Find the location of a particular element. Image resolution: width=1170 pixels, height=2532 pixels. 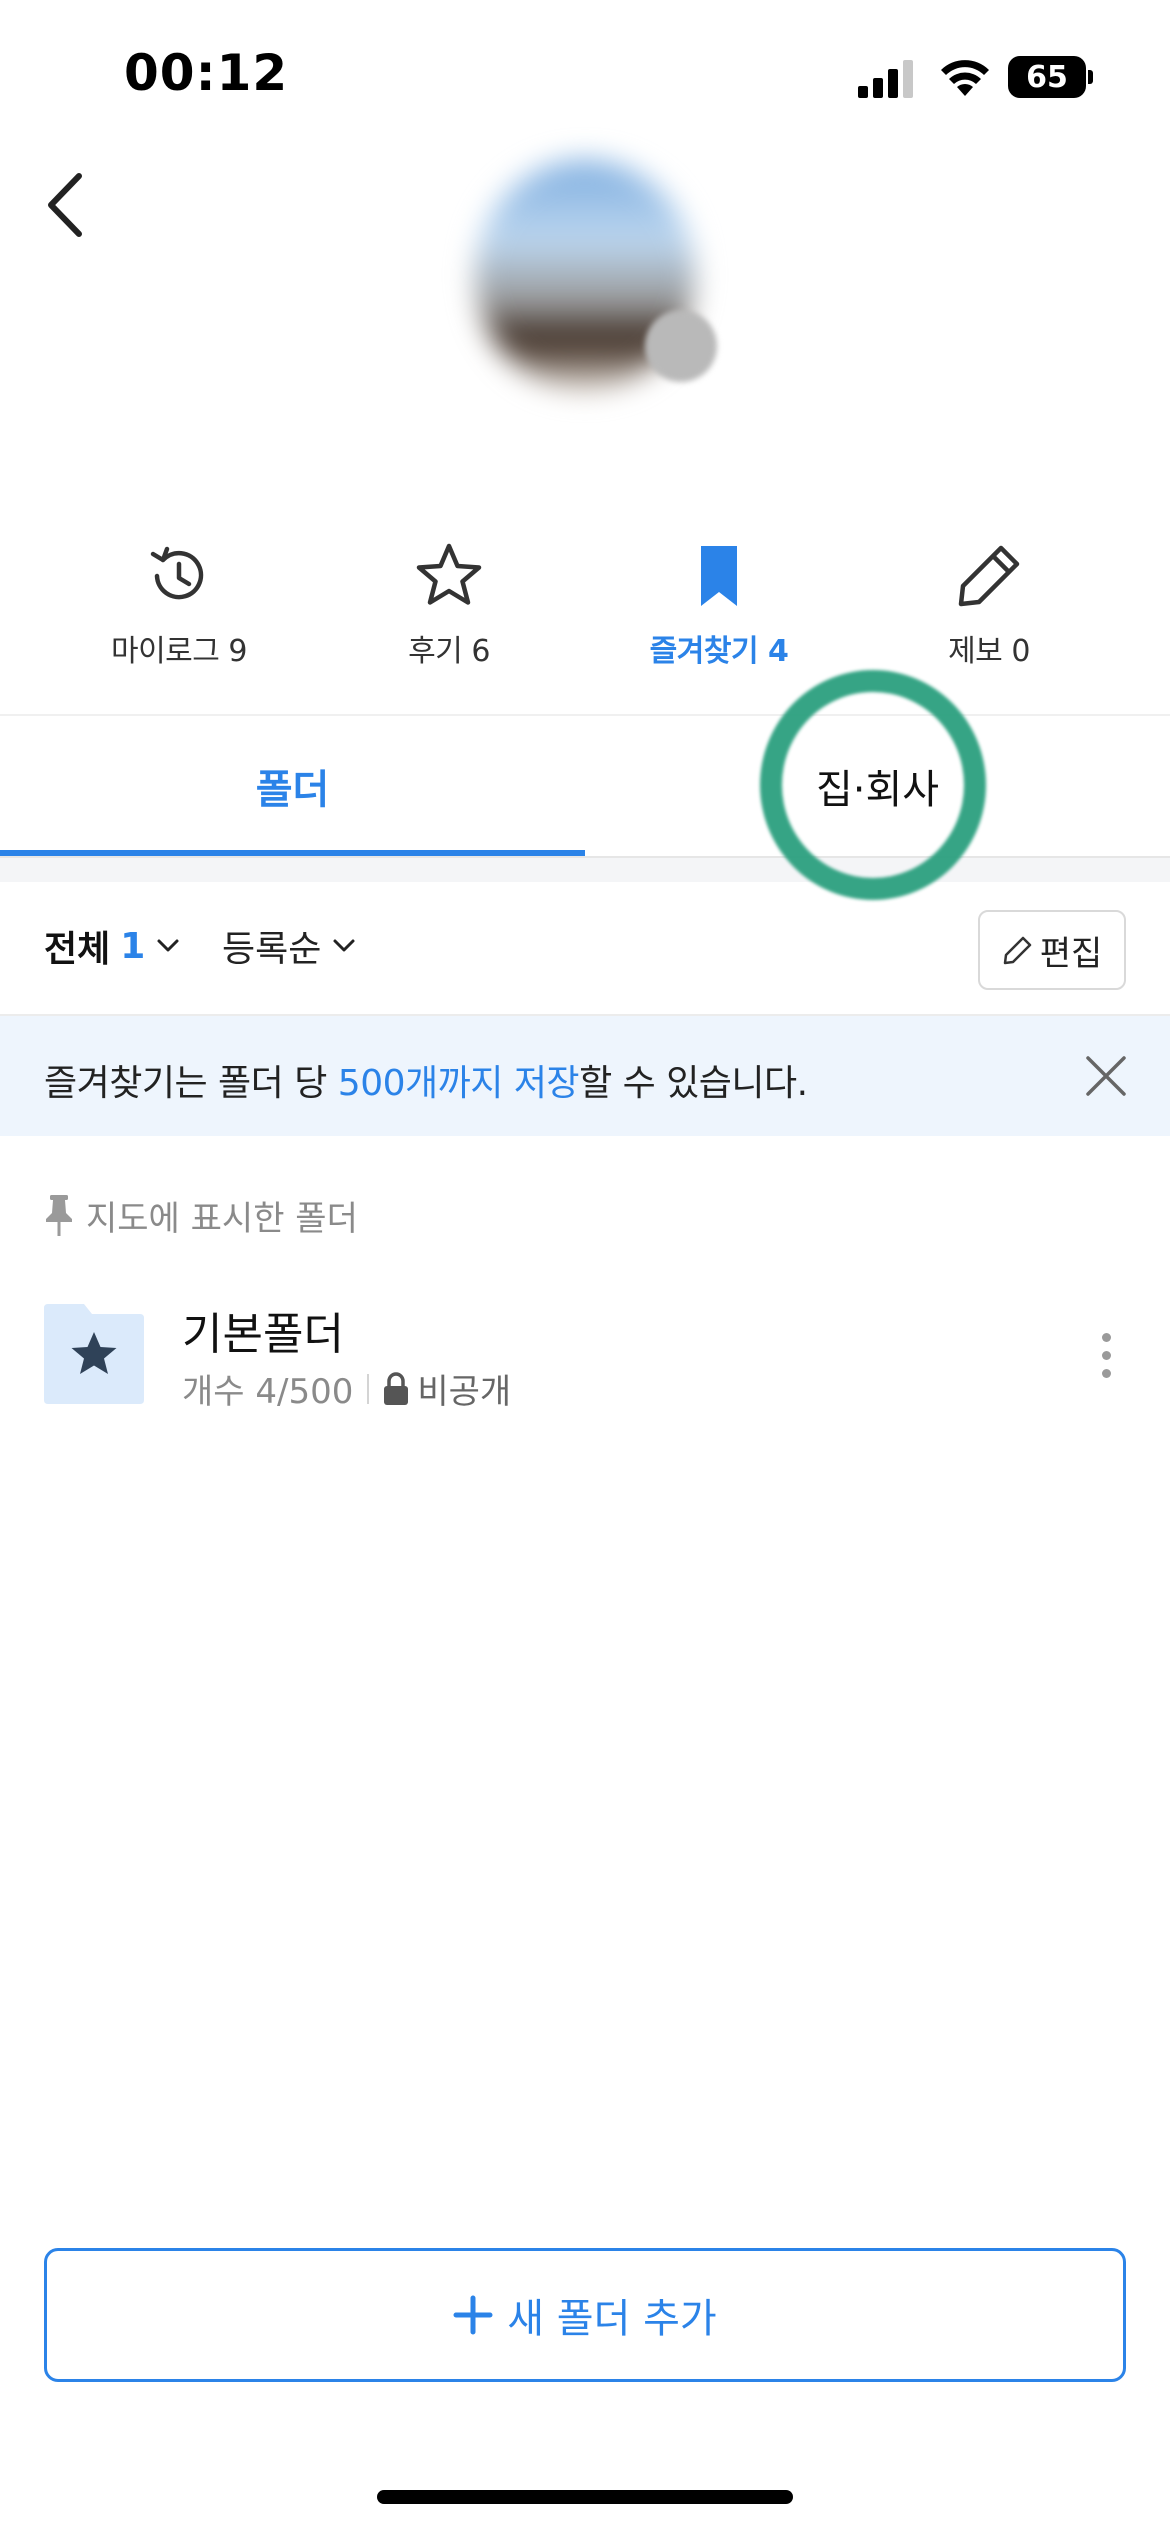

notice-highlight: 500개까지 저장 is located at coordinates (458, 1083).